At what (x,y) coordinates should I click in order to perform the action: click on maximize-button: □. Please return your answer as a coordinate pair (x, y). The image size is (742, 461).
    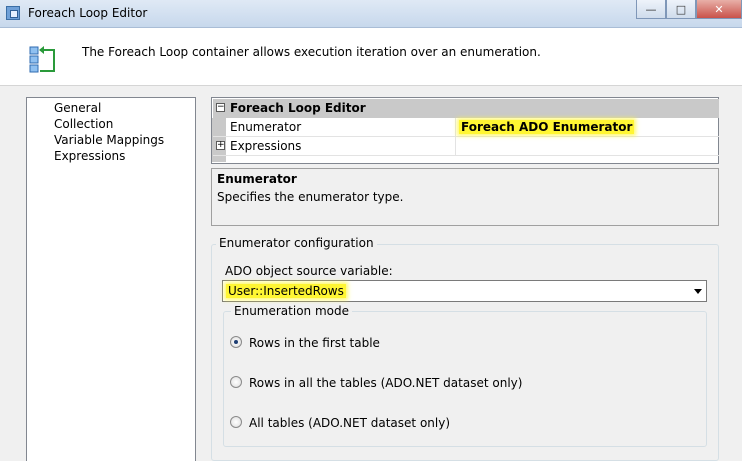
    Looking at the image, I should click on (681, 9).